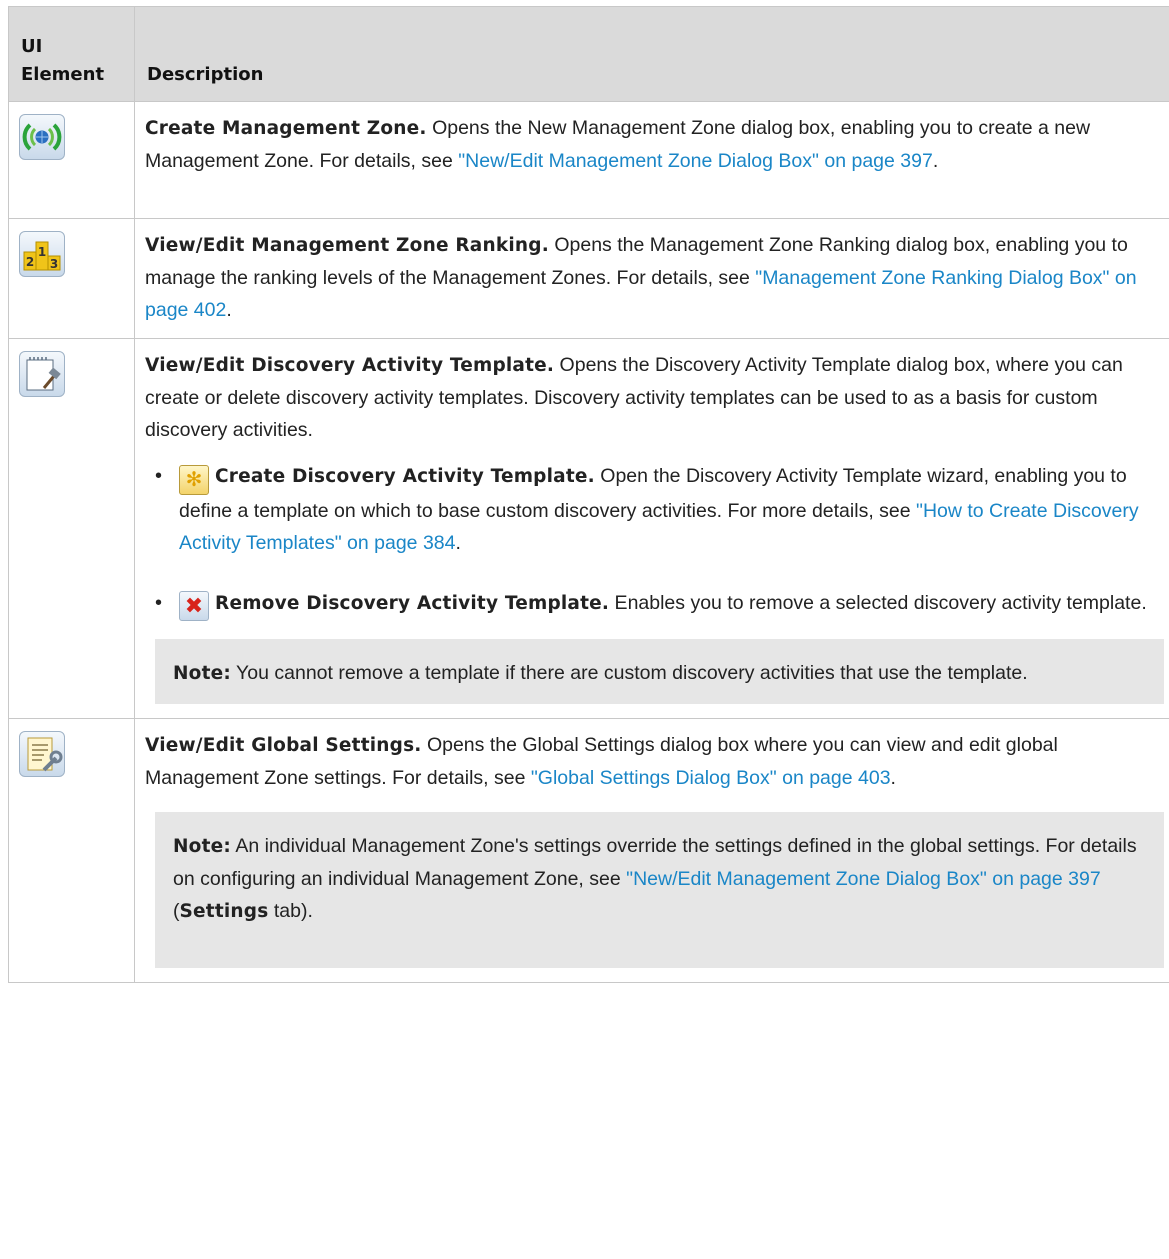 The image size is (1169, 1259). What do you see at coordinates (412, 603) in the screenshot?
I see `sub-item-title: Remove Discovery Activity Template.` at bounding box center [412, 603].